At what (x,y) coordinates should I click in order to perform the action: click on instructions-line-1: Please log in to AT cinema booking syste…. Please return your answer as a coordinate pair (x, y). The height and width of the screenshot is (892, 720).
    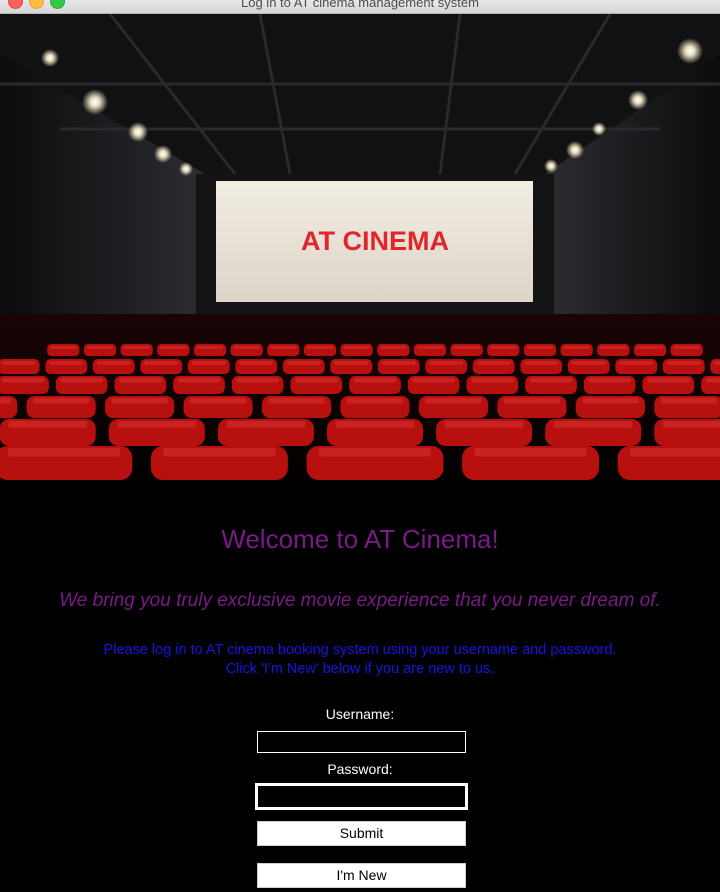
    Looking at the image, I should click on (360, 650).